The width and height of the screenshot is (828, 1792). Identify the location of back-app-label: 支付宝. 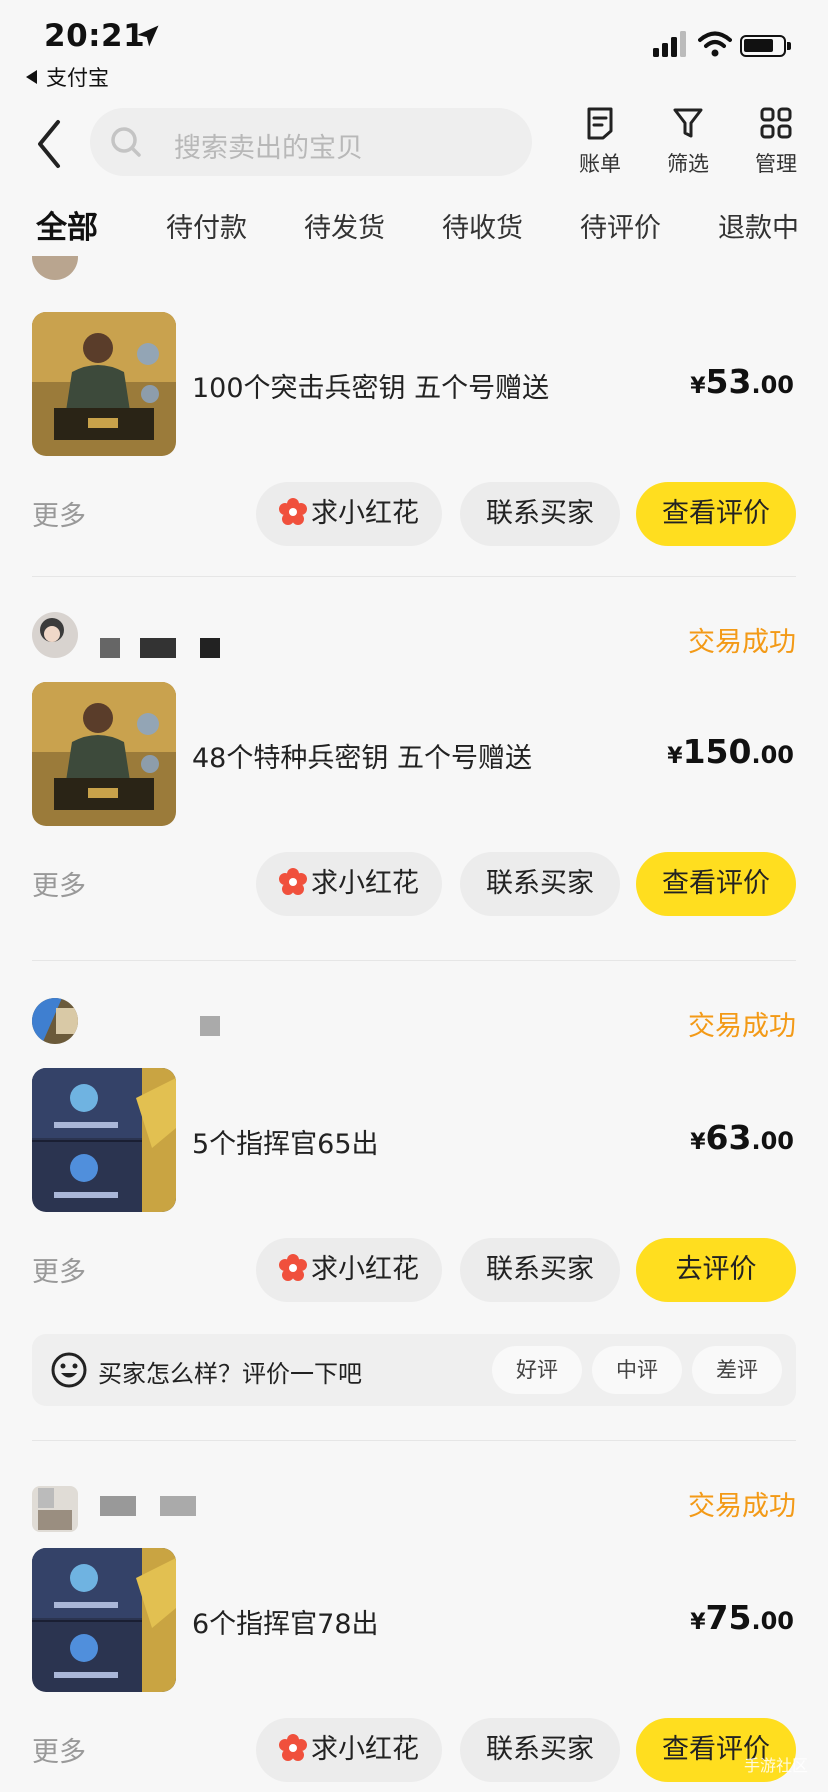
(77, 78).